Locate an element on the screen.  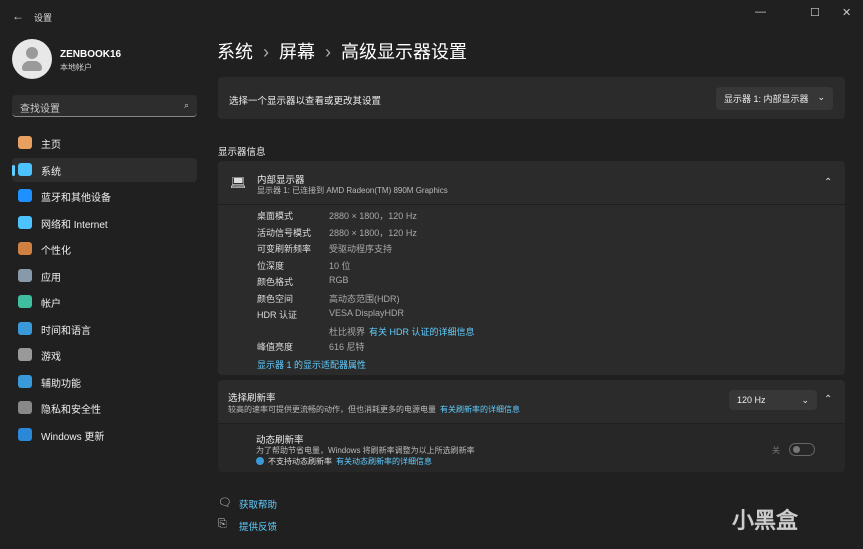
info-value: 10 位 is located at coordinates (340, 265).